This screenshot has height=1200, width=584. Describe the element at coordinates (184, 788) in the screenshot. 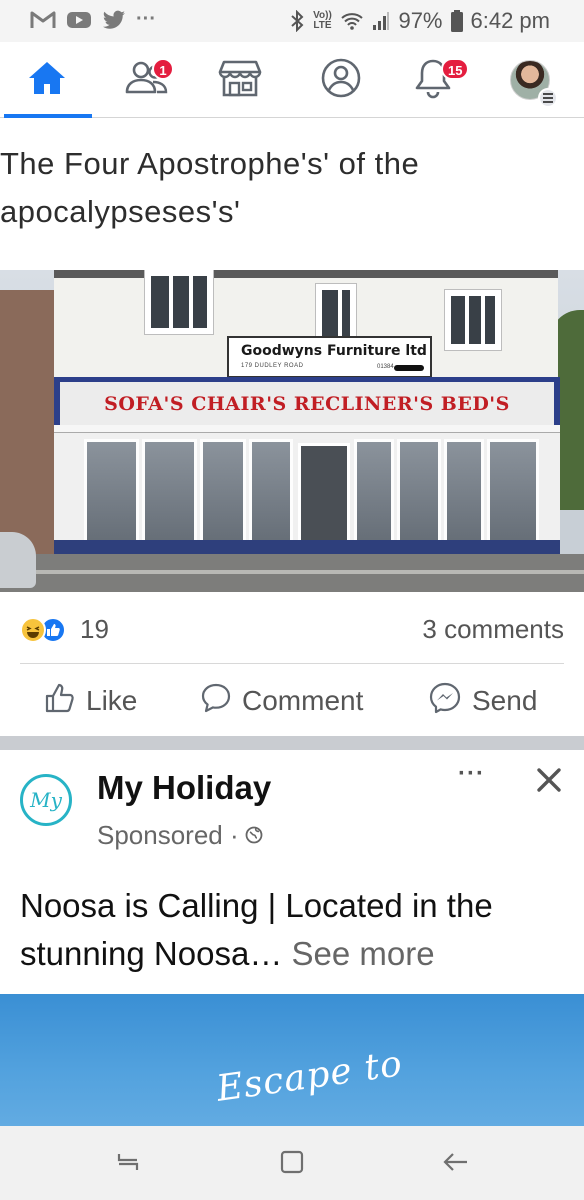

I see `advertiser-name: My Holiday` at that location.